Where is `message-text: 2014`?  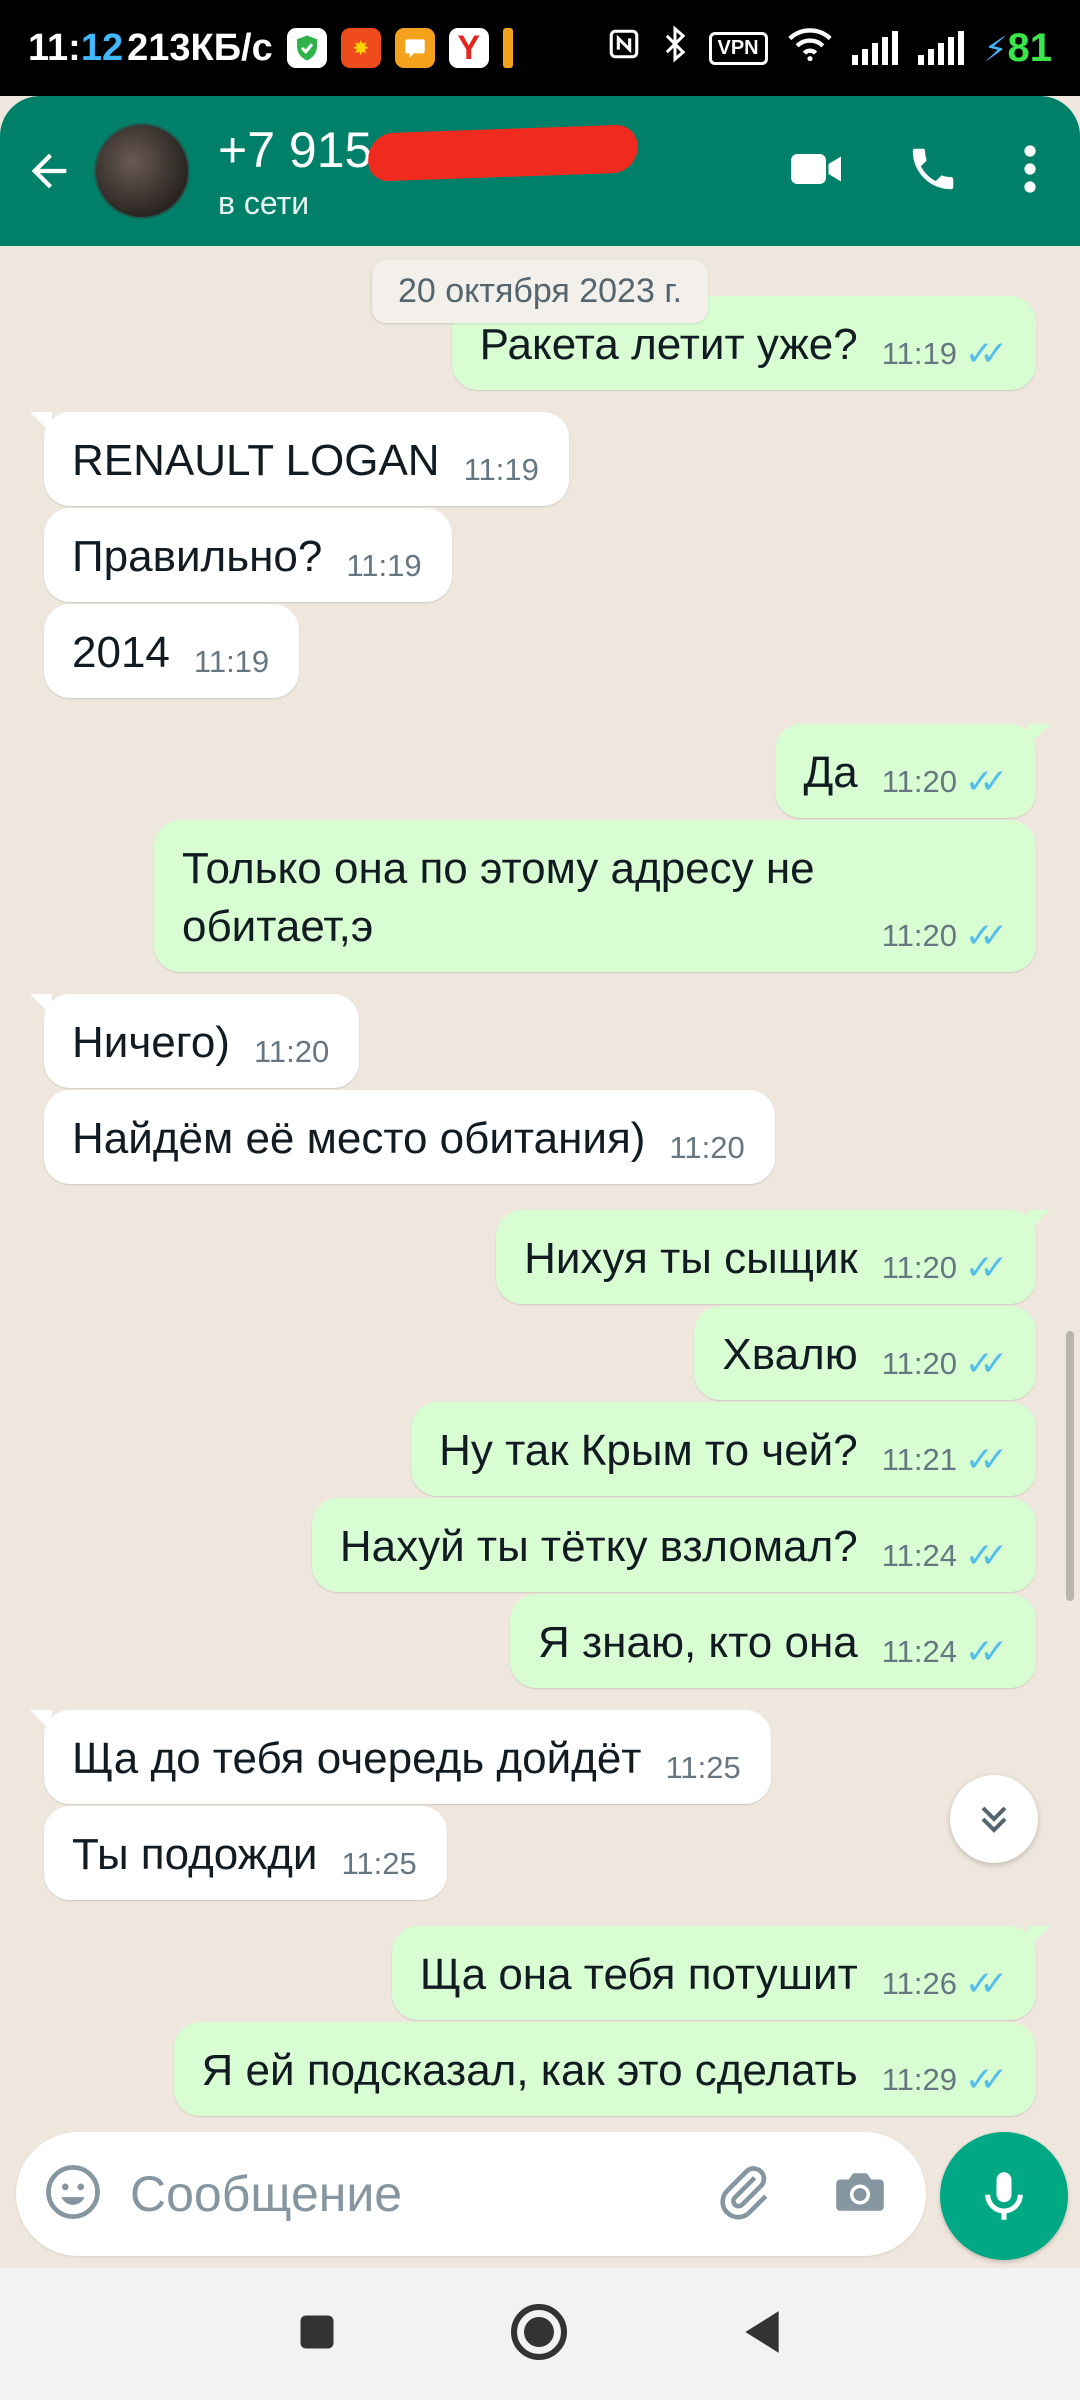
message-text: 2014 is located at coordinates (121, 652).